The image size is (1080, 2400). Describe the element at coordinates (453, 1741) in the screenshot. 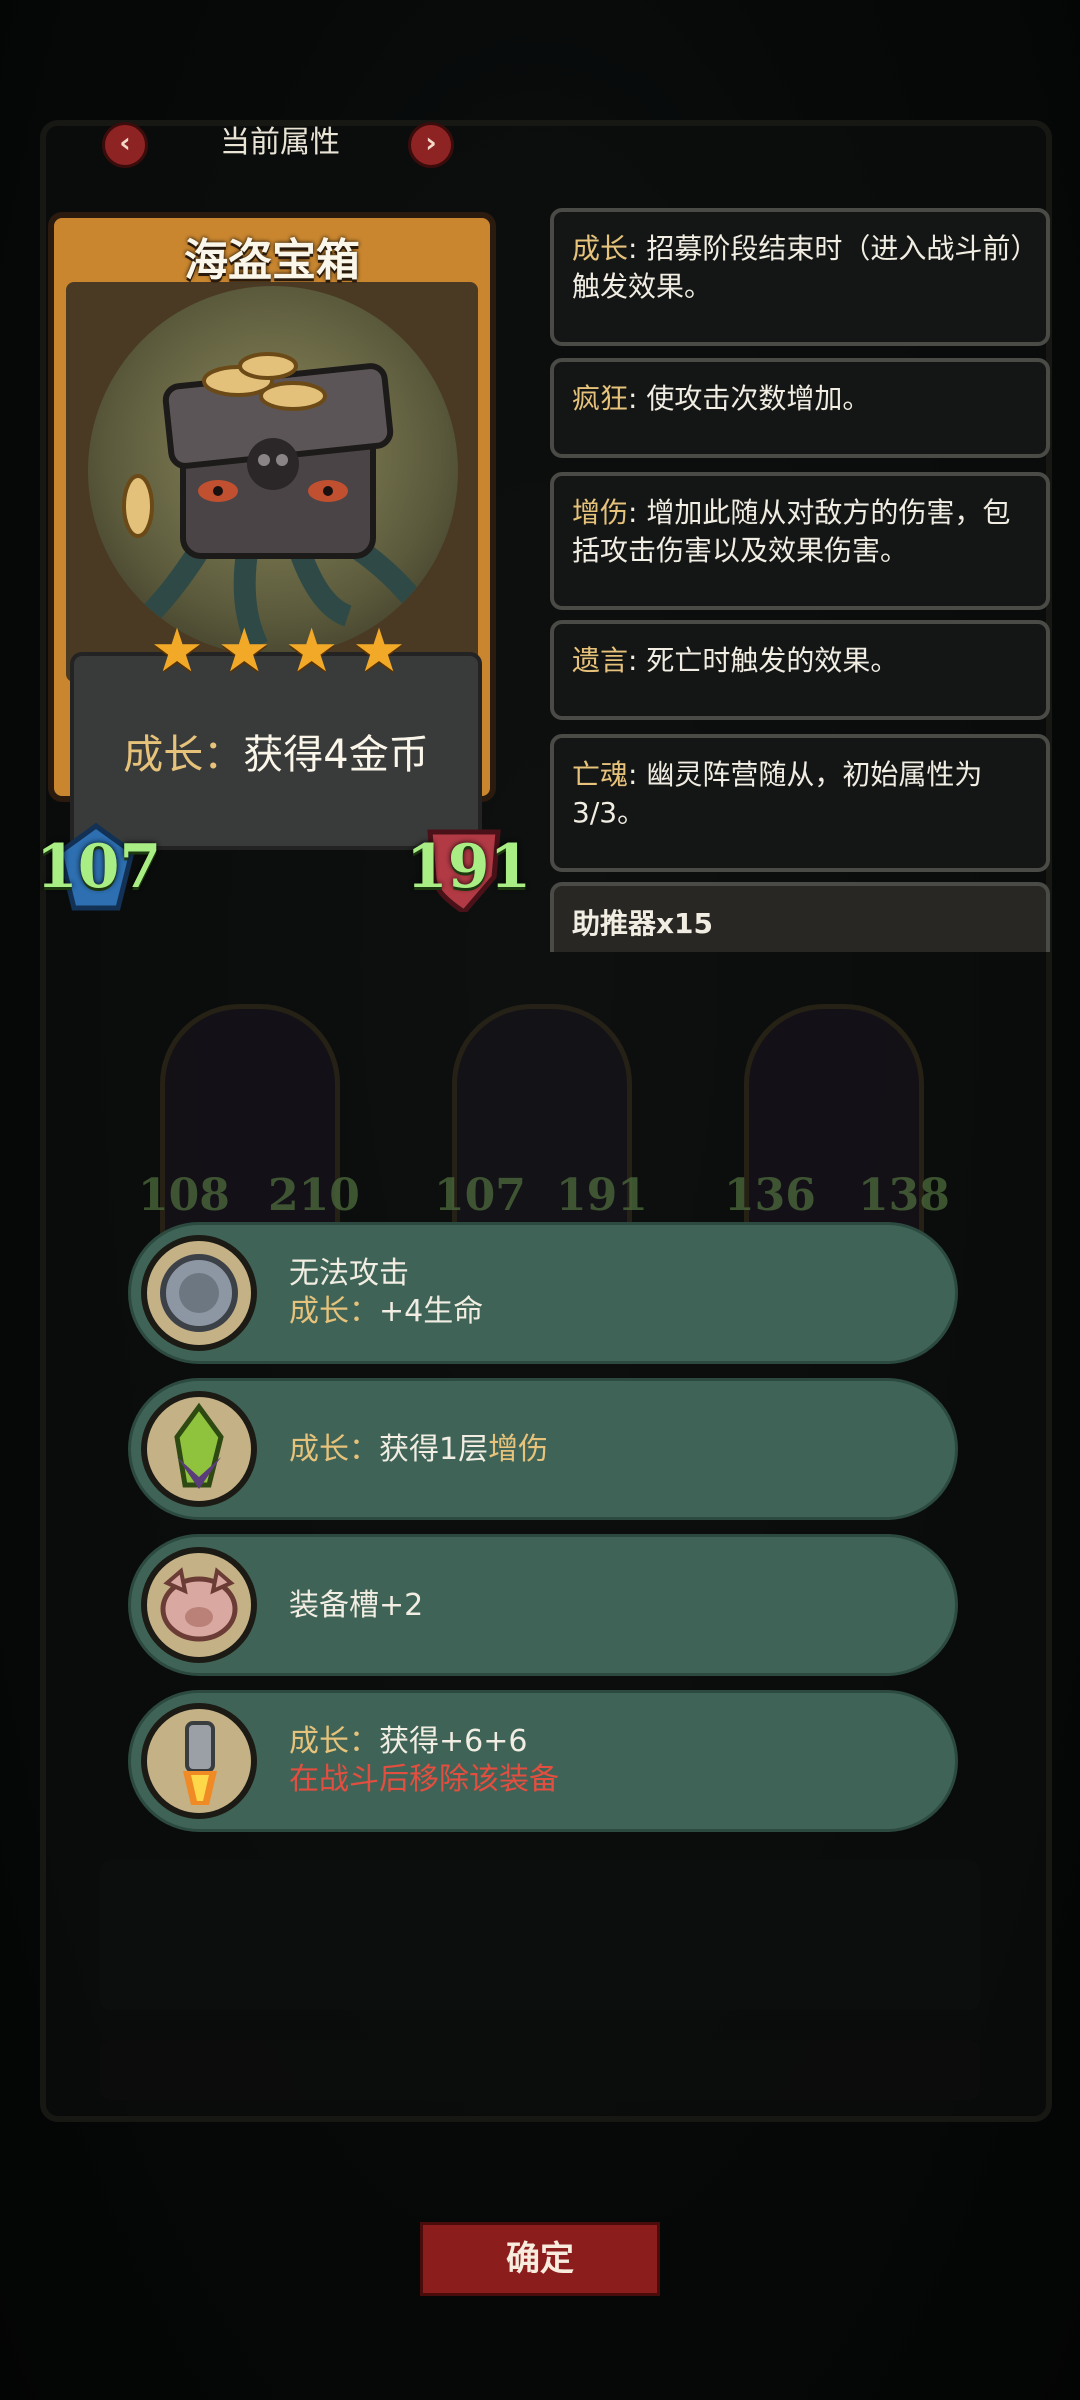

I see `equipment-effect: 获得+6+6` at that location.